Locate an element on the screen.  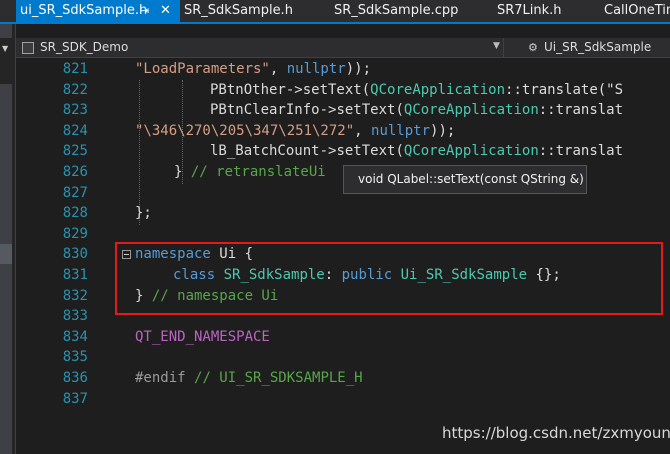
tab-label: SR7Link.h is located at coordinates (529, 10).